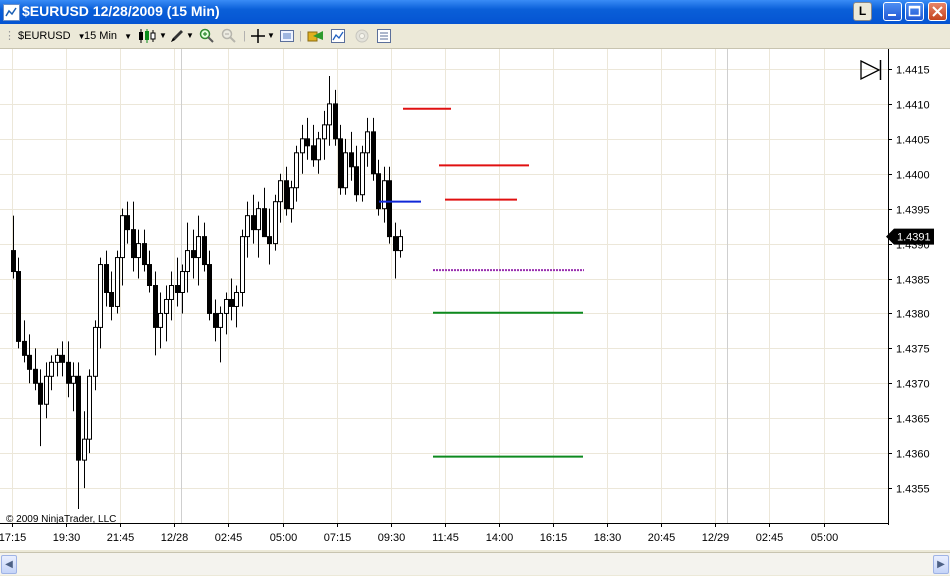 This screenshot has height=576, width=950. I want to click on zoom-in-icon, so click(207, 36).